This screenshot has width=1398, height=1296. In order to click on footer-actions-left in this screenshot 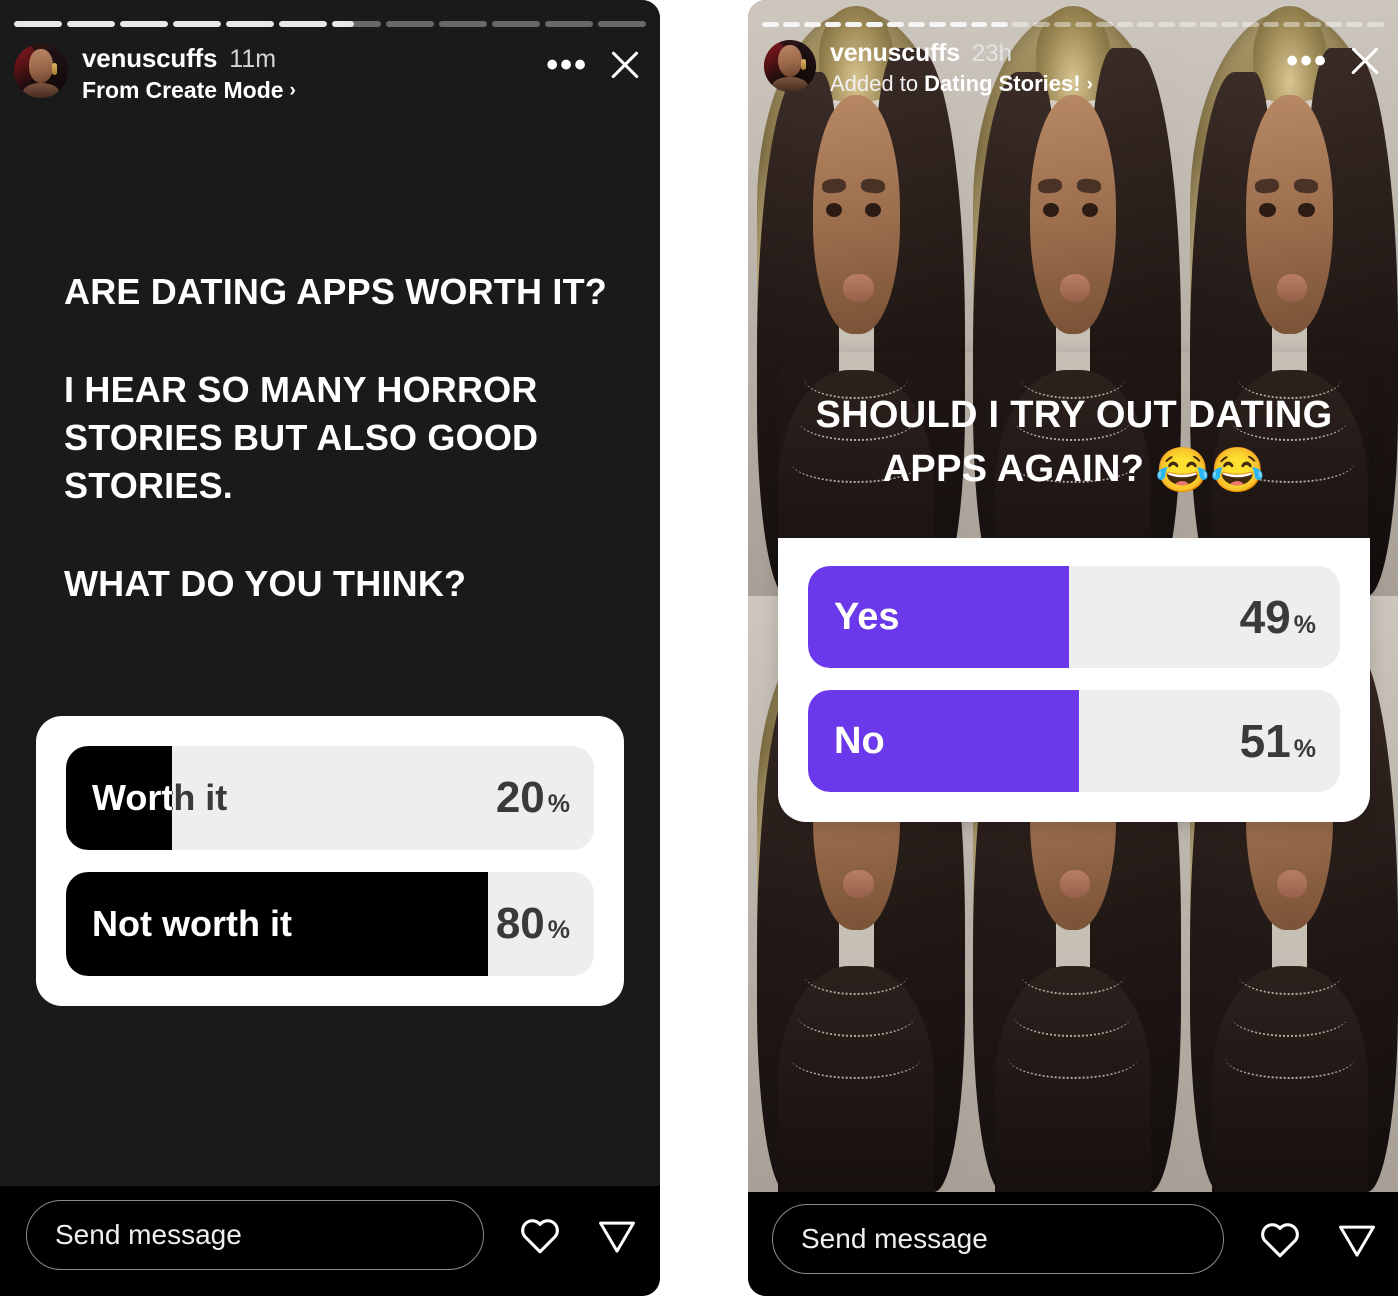, I will do `click(578, 1235)`.